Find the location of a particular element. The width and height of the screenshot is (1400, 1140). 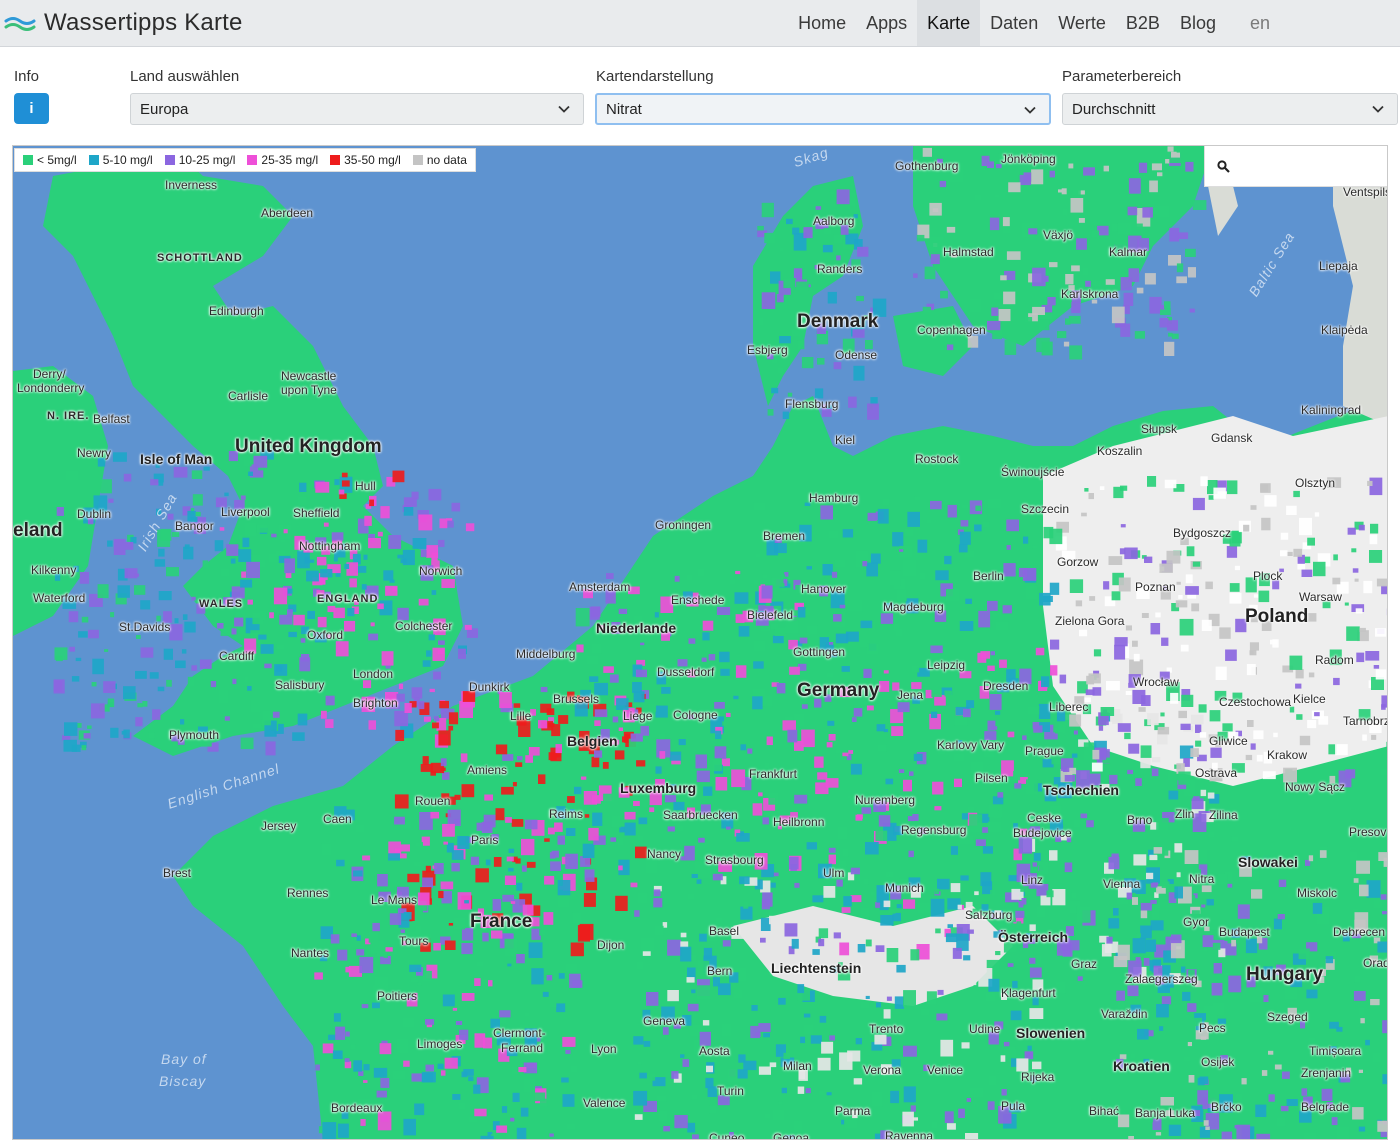

kartendarstellung-select: Nitrat is located at coordinates (823, 109).